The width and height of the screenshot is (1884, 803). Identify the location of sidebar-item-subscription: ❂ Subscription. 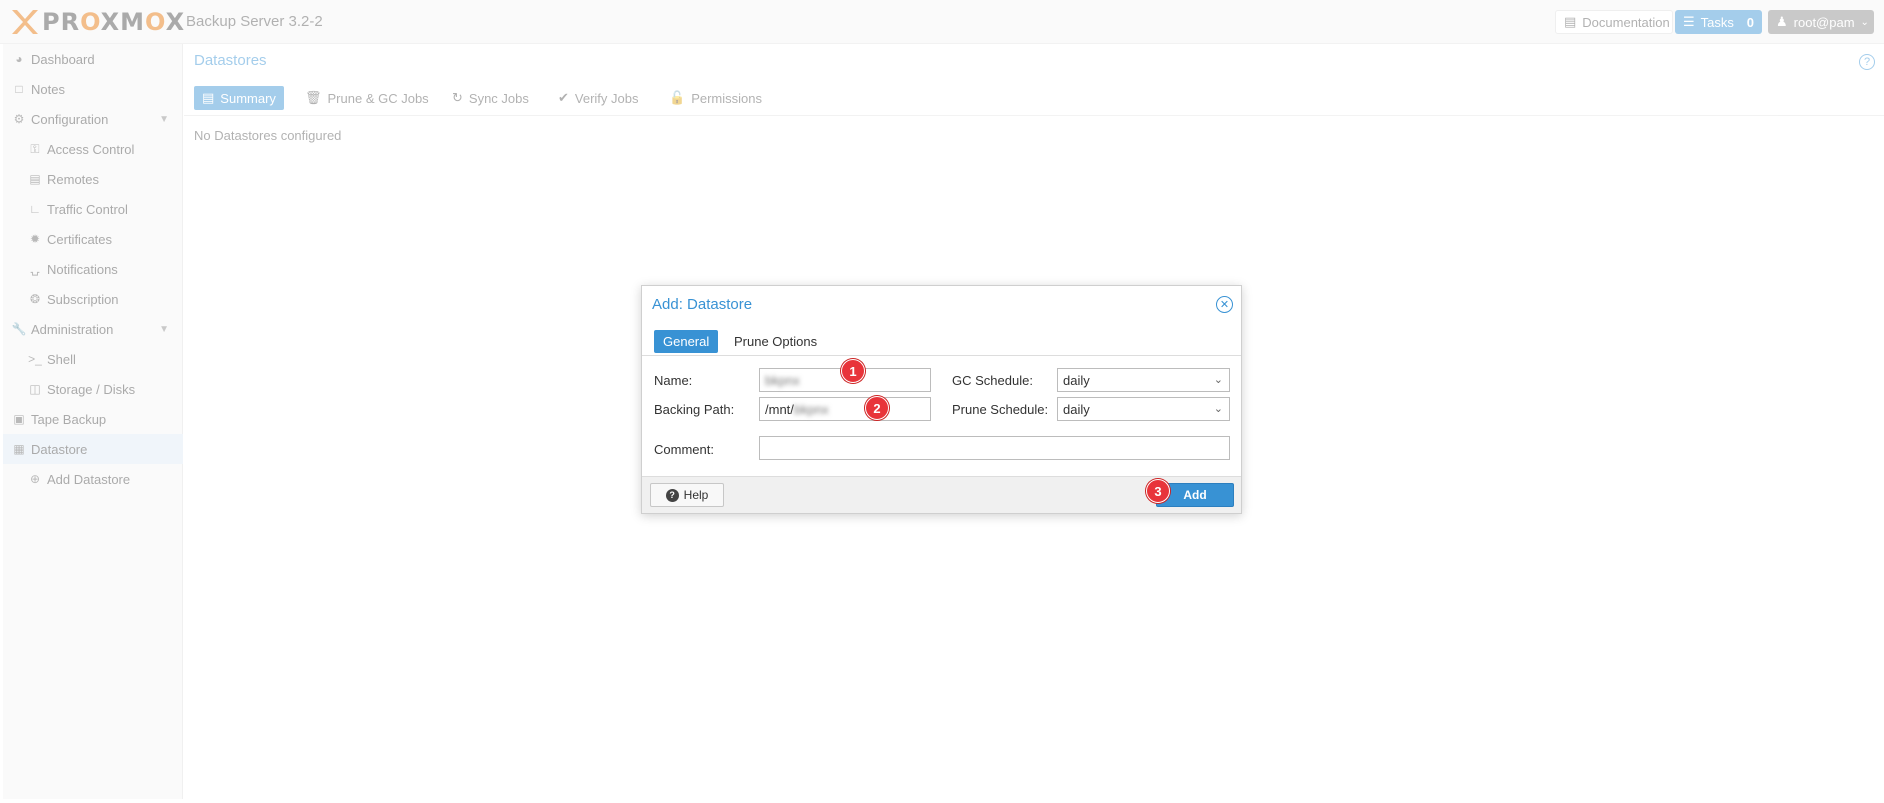
(93, 299).